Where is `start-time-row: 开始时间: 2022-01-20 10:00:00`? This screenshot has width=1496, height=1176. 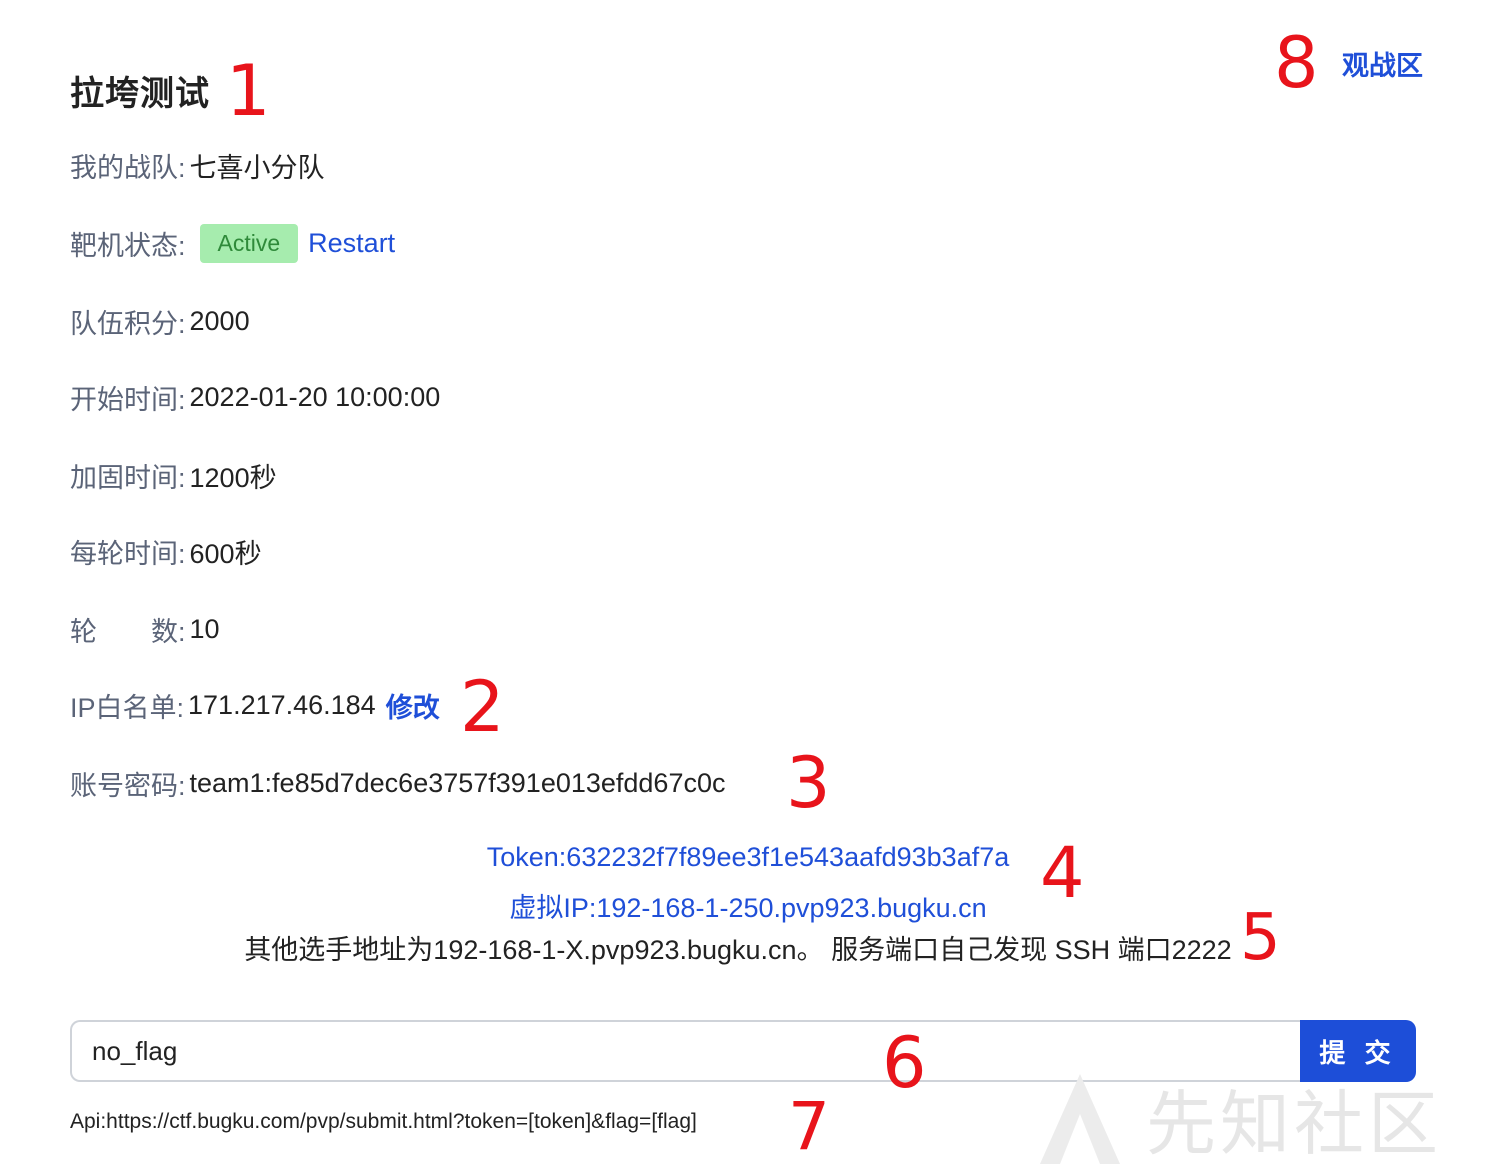 start-time-row: 开始时间: 2022-01-20 10:00:00 is located at coordinates (255, 397).